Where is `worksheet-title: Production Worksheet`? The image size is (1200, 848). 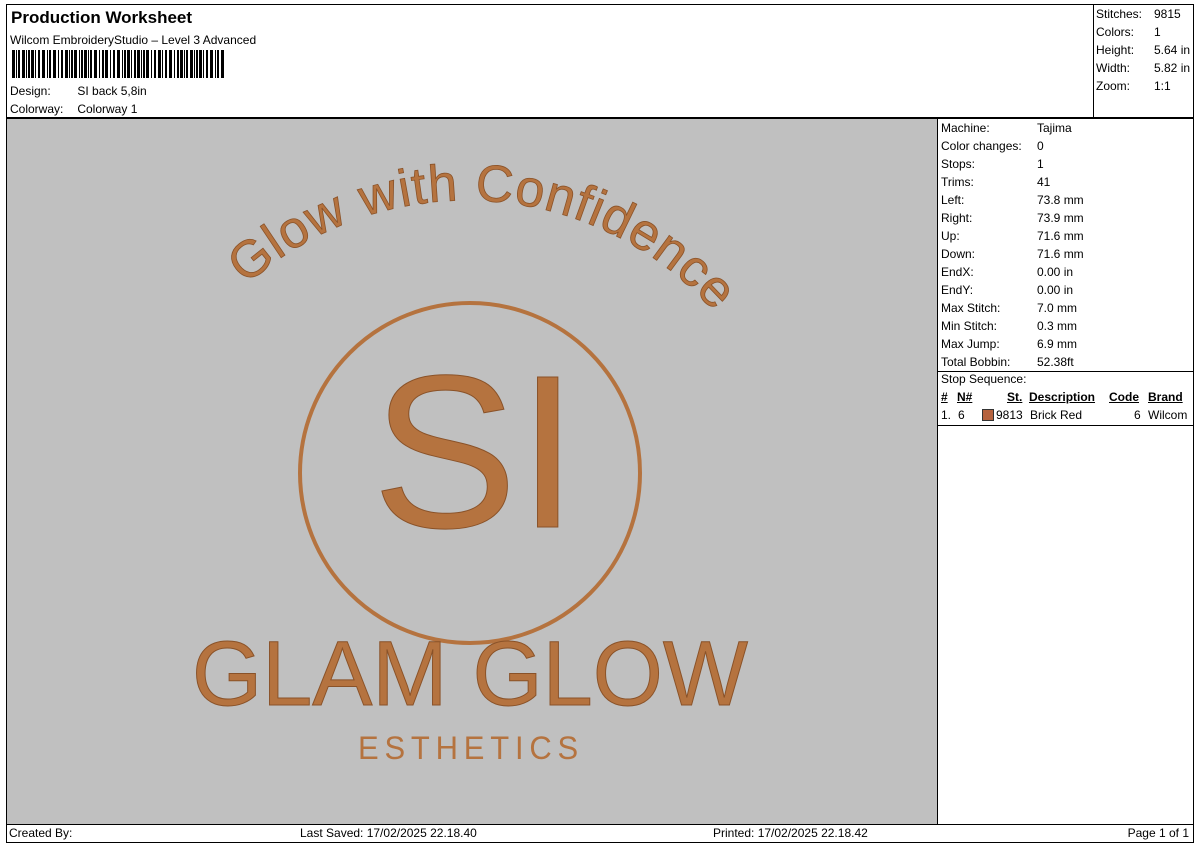
worksheet-title: Production Worksheet is located at coordinates (102, 17).